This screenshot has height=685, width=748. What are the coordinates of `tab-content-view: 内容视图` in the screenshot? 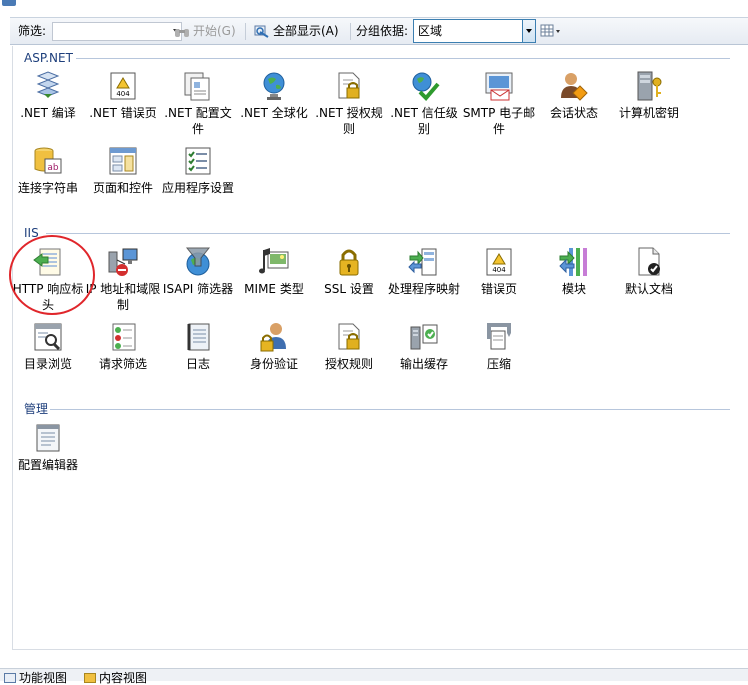 It's located at (115, 678).